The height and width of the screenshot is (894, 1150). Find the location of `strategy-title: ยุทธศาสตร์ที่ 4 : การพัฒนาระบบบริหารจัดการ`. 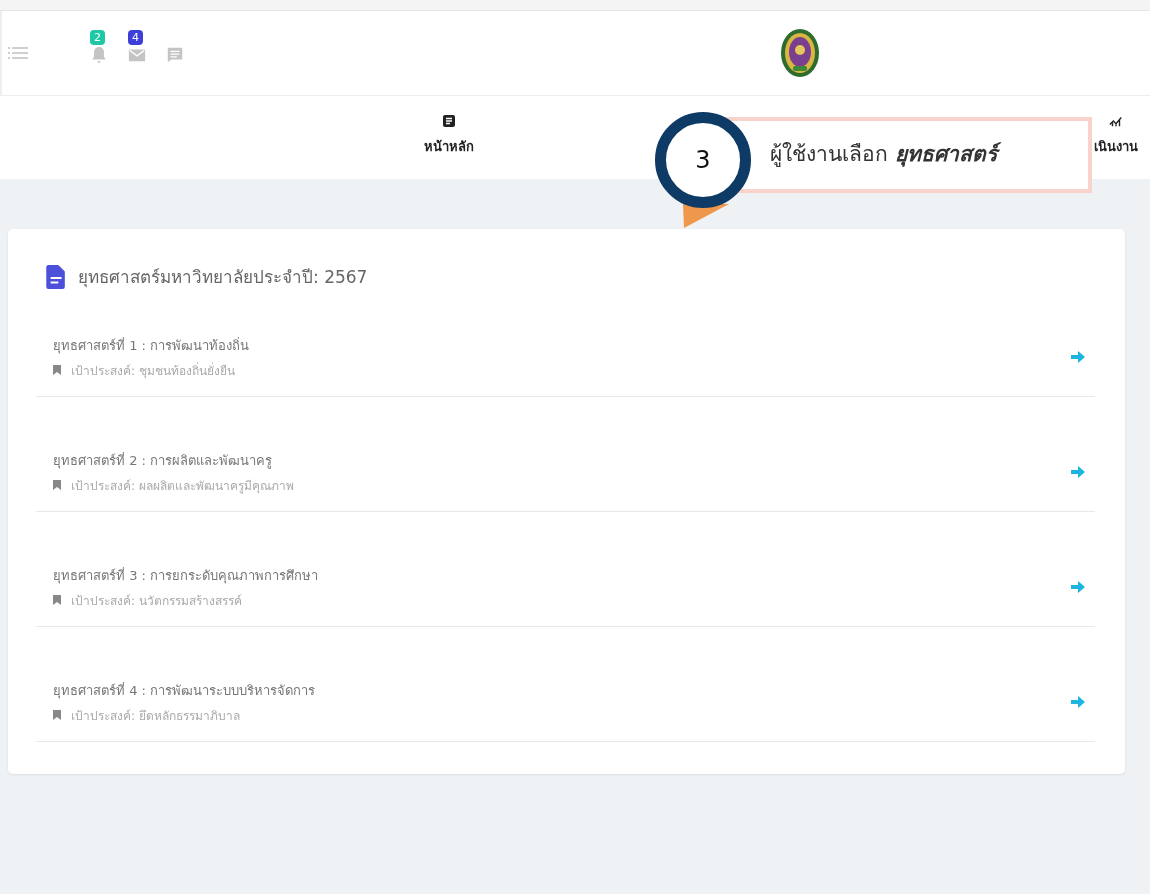

strategy-title: ยุทธศาสตร์ที่ 4 : การพัฒนาระบบบริหารจัดการ is located at coordinates (184, 690).